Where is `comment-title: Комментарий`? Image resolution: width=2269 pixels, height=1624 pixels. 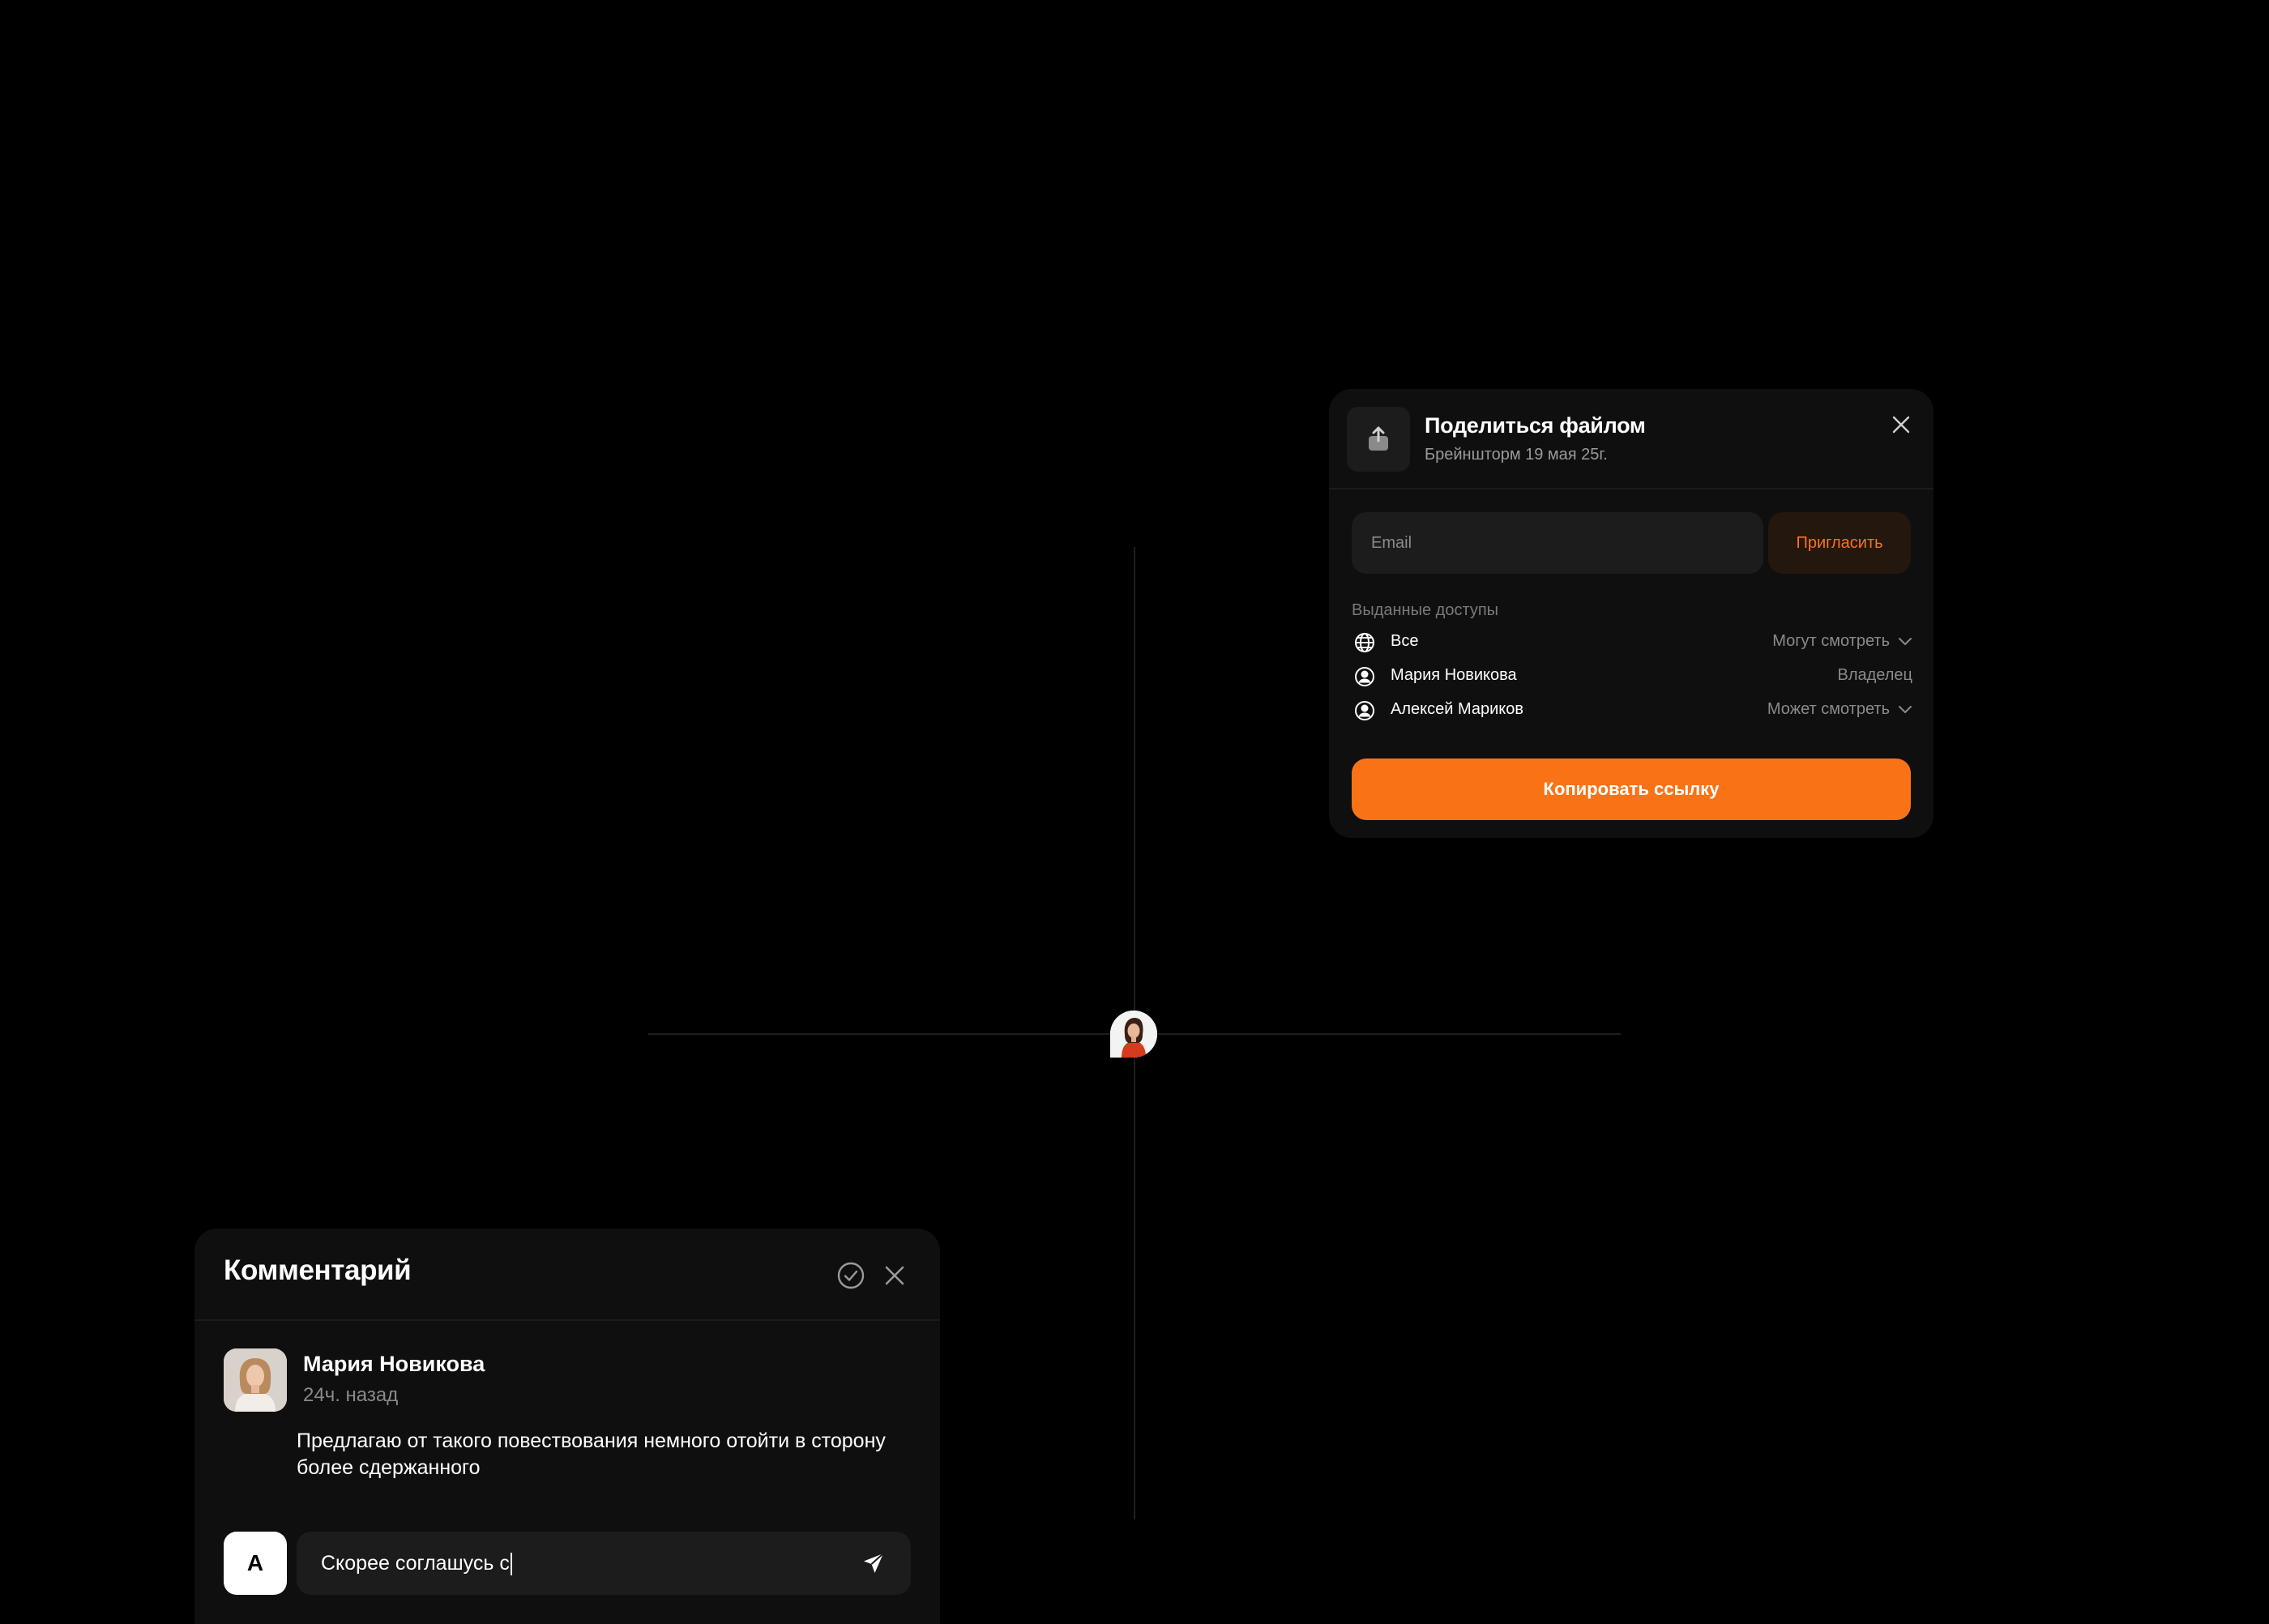
comment-title: Комментарий is located at coordinates (318, 1270).